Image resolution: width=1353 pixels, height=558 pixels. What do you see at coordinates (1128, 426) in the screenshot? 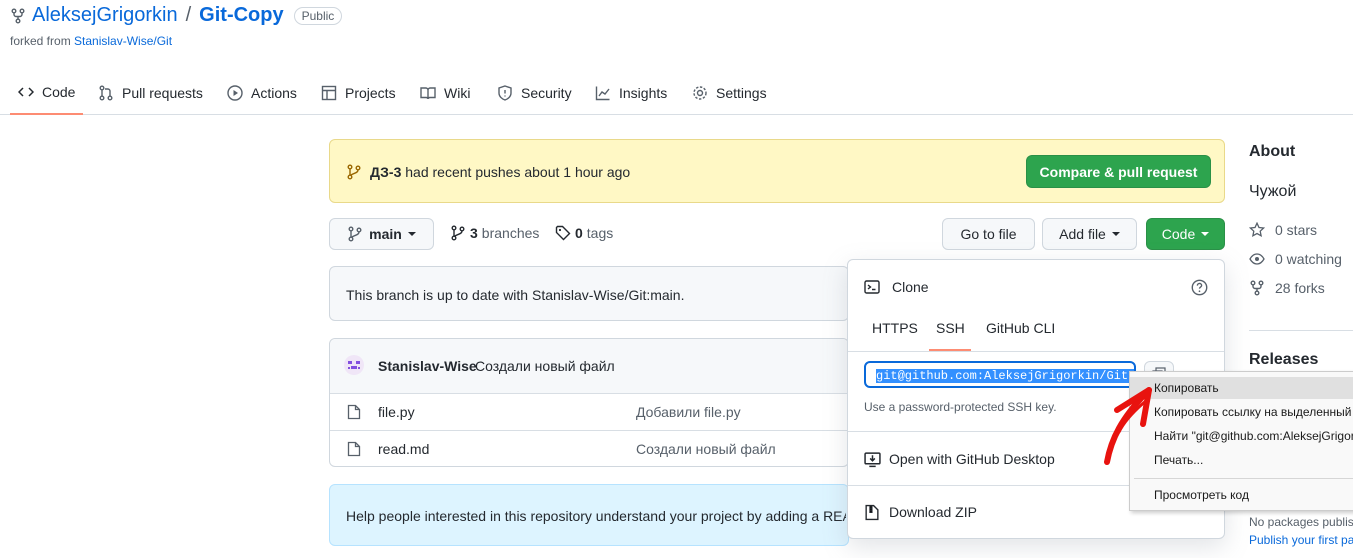
I see `red-arrow-annotation` at bounding box center [1128, 426].